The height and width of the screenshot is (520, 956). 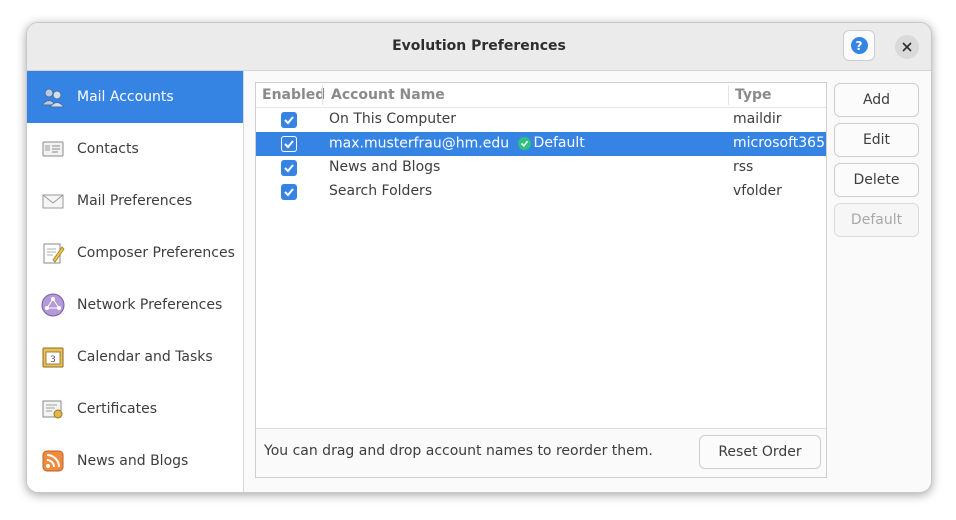 What do you see at coordinates (753, 95) in the screenshot?
I see `column-header-type: Type` at bounding box center [753, 95].